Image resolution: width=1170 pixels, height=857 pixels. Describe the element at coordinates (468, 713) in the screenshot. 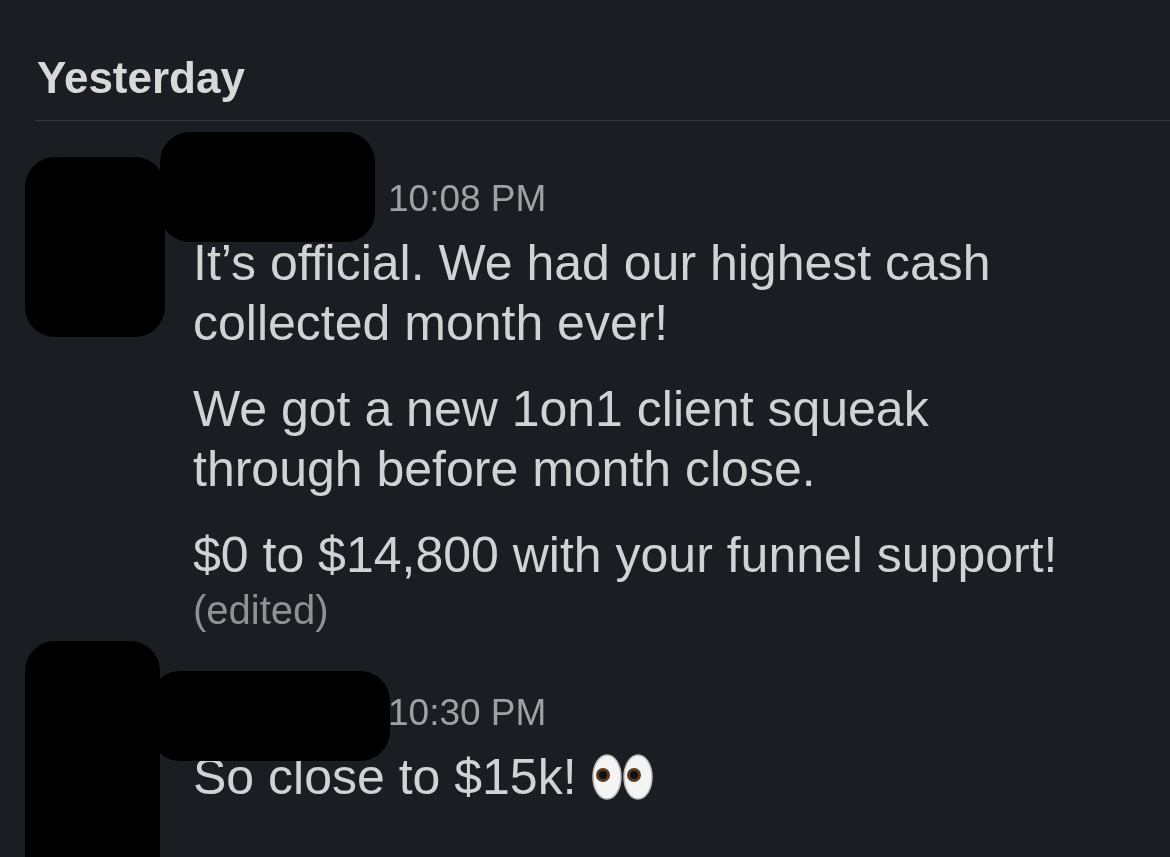

I see `message-time: 10:30 PM` at that location.